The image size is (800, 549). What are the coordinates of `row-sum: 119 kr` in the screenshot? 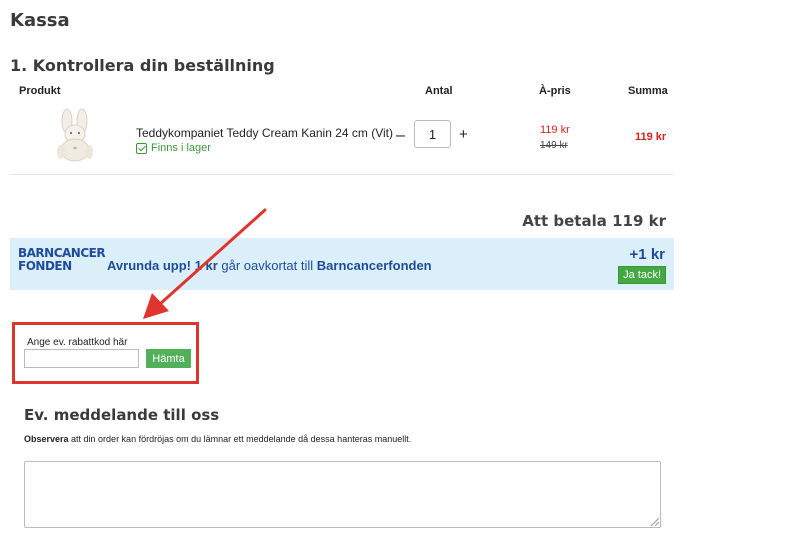 It's located at (651, 137).